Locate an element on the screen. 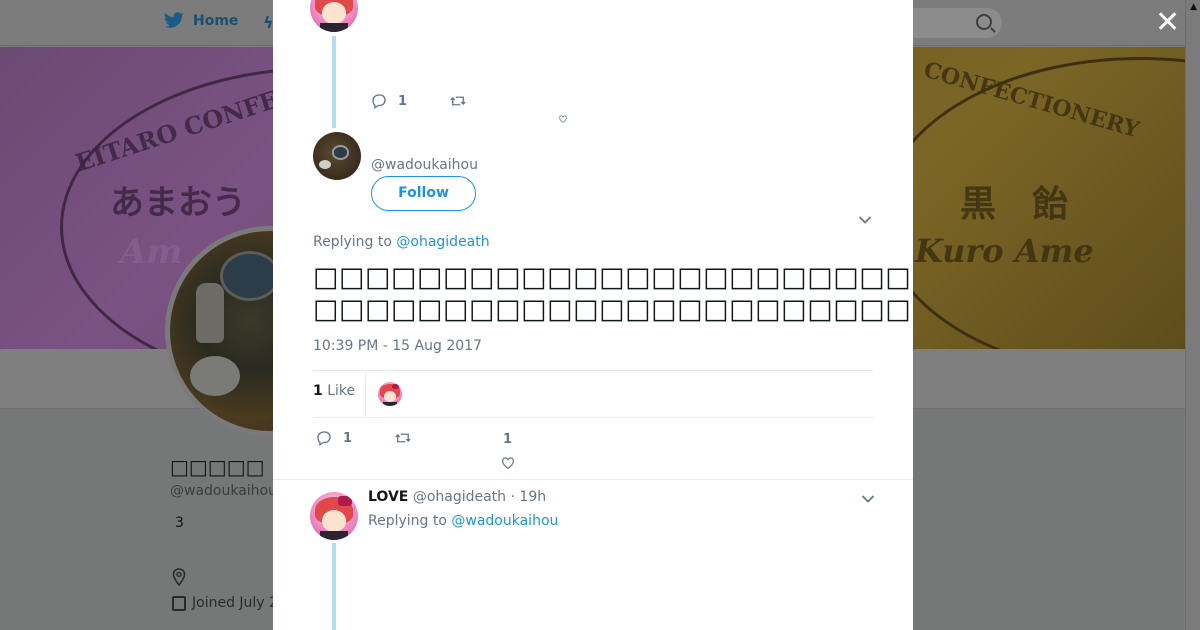 The image size is (1200, 630). reply-author-handle: @ohagideath is located at coordinates (459, 497).